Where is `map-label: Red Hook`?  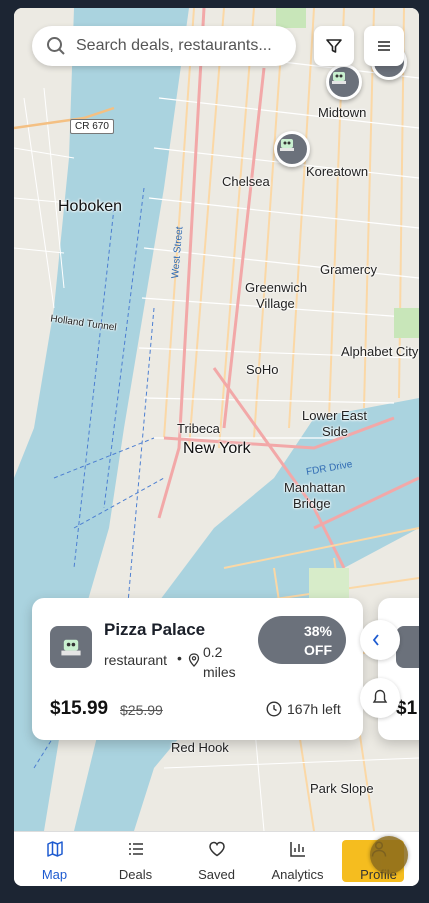
map-label: Red Hook is located at coordinates (200, 747).